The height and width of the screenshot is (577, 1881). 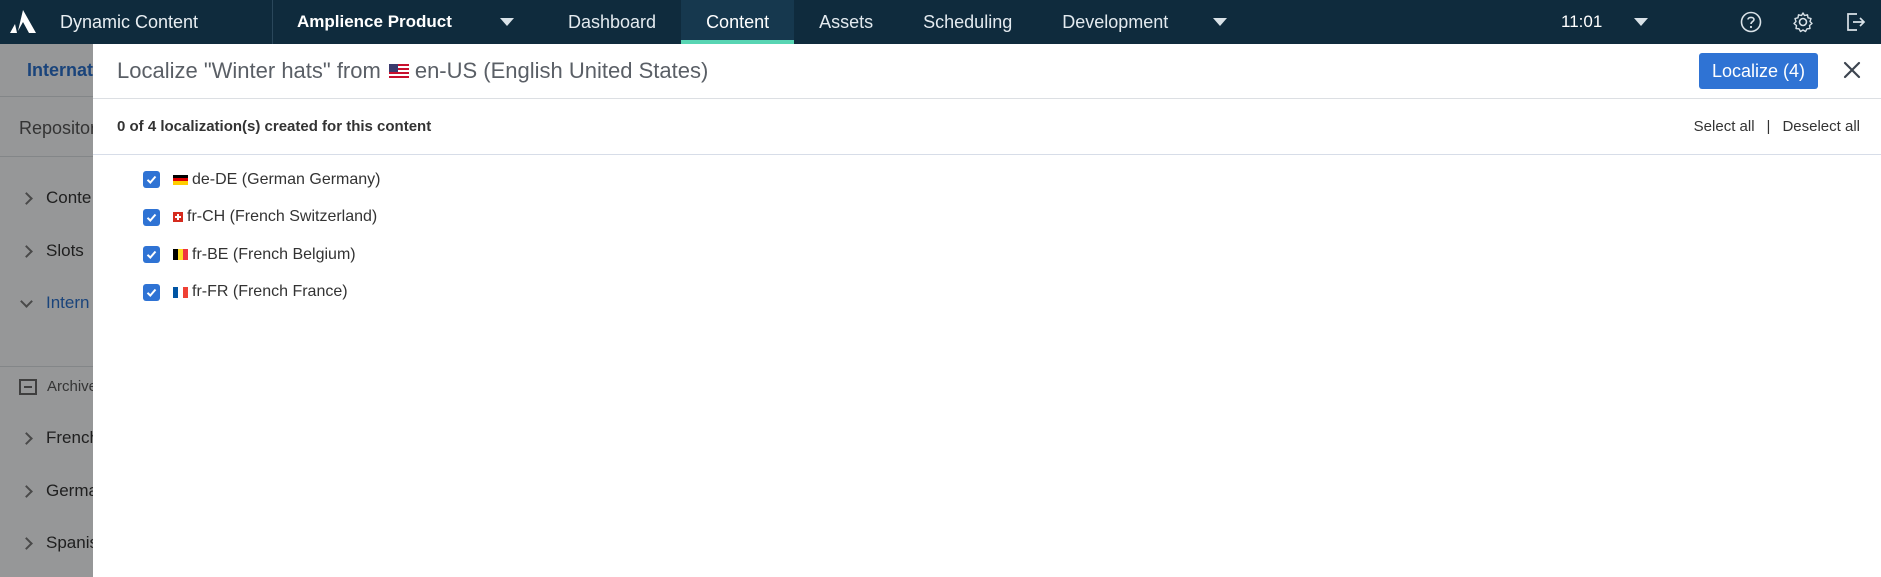 What do you see at coordinates (46, 310) in the screenshot?
I see `modal-backdrop` at bounding box center [46, 310].